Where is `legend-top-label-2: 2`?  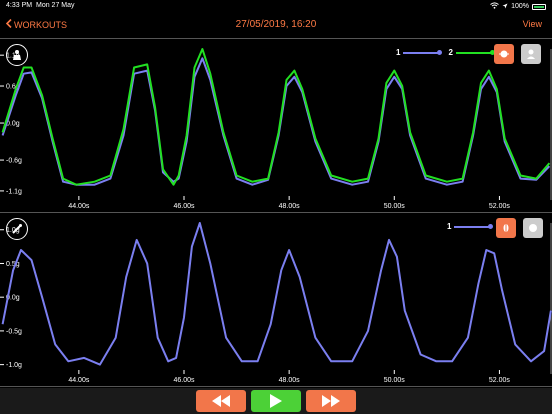 legend-top-label-2: 2 is located at coordinates (450, 52).